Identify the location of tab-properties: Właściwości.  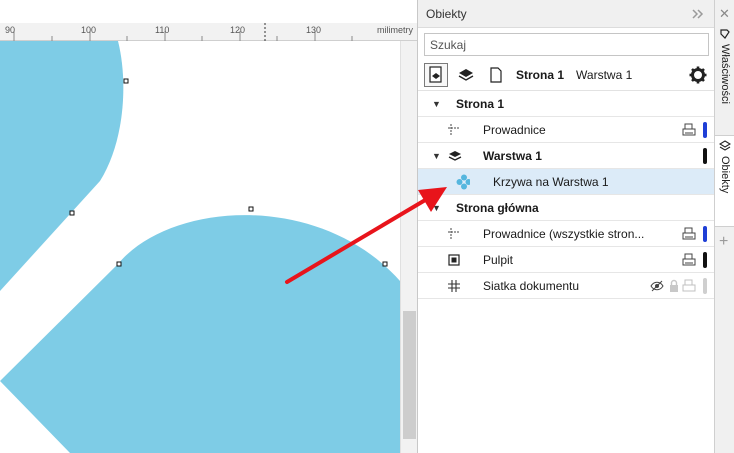
(724, 65).